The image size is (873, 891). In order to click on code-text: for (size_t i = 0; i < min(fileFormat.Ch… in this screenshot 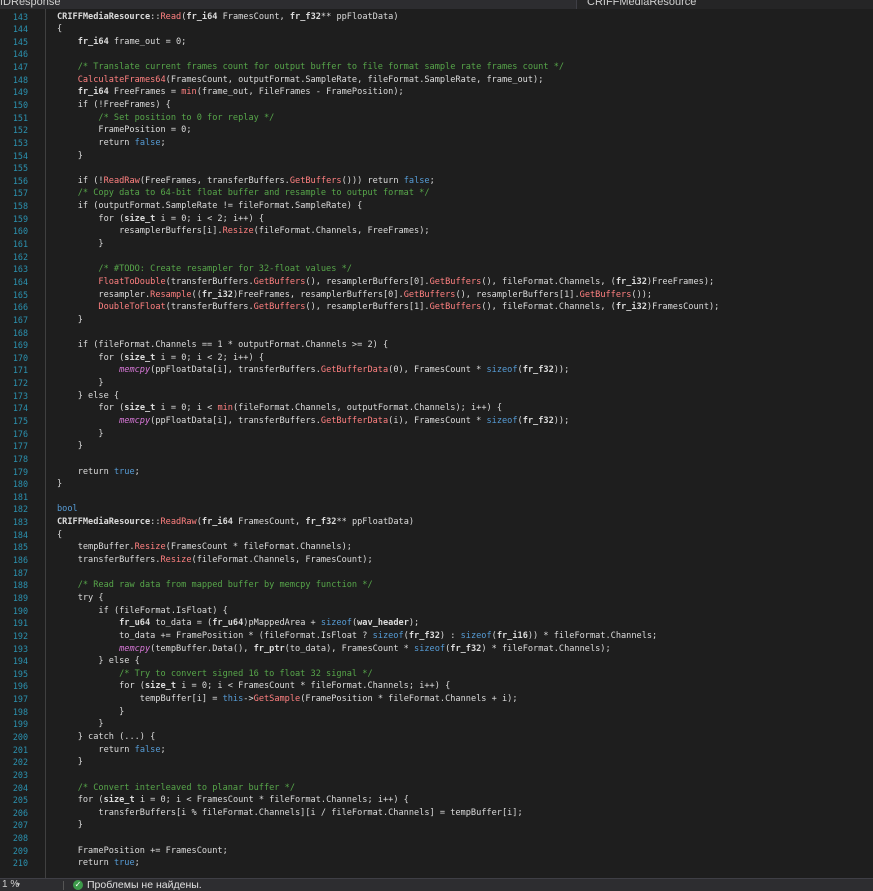, I will do `click(279, 408)`.